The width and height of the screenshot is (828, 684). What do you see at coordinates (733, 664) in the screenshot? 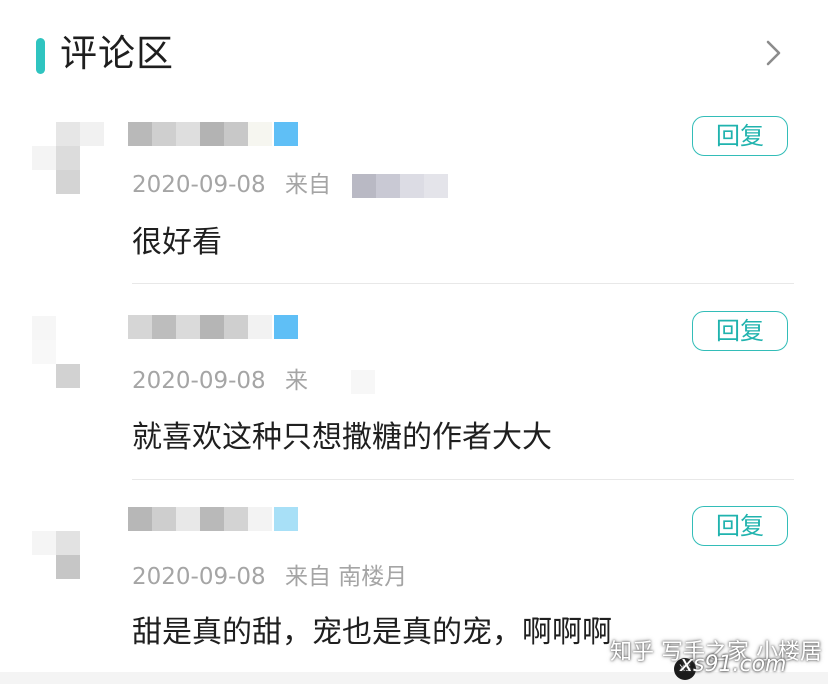
I see `watermark-site: xs91.com` at bounding box center [733, 664].